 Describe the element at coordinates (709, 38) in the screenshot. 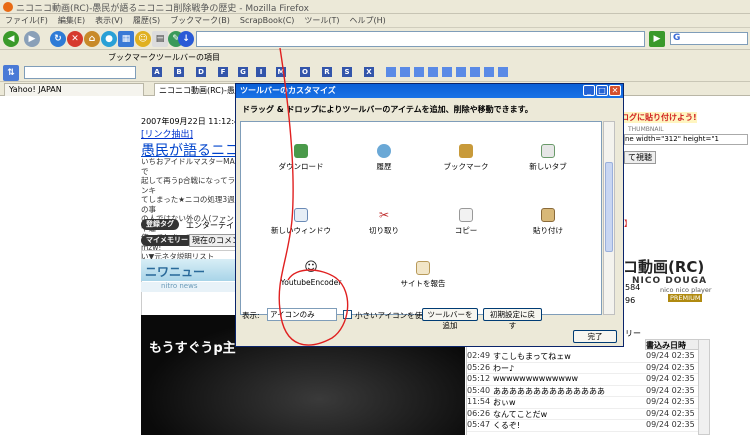

I see `search-box: G` at that location.